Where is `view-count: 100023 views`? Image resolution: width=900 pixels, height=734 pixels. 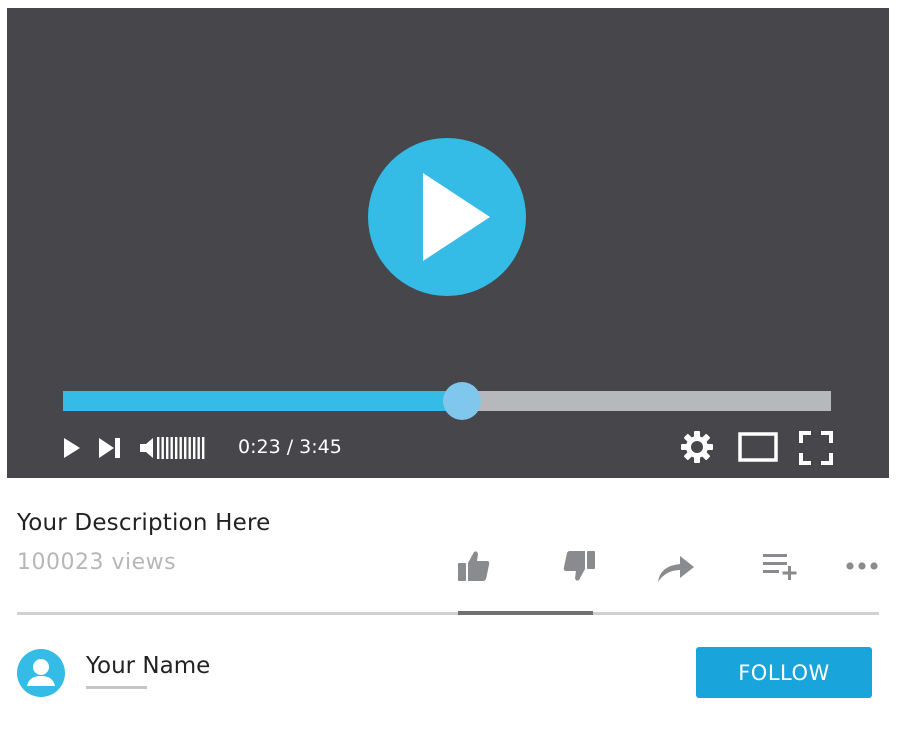
view-count: 100023 views is located at coordinates (97, 562).